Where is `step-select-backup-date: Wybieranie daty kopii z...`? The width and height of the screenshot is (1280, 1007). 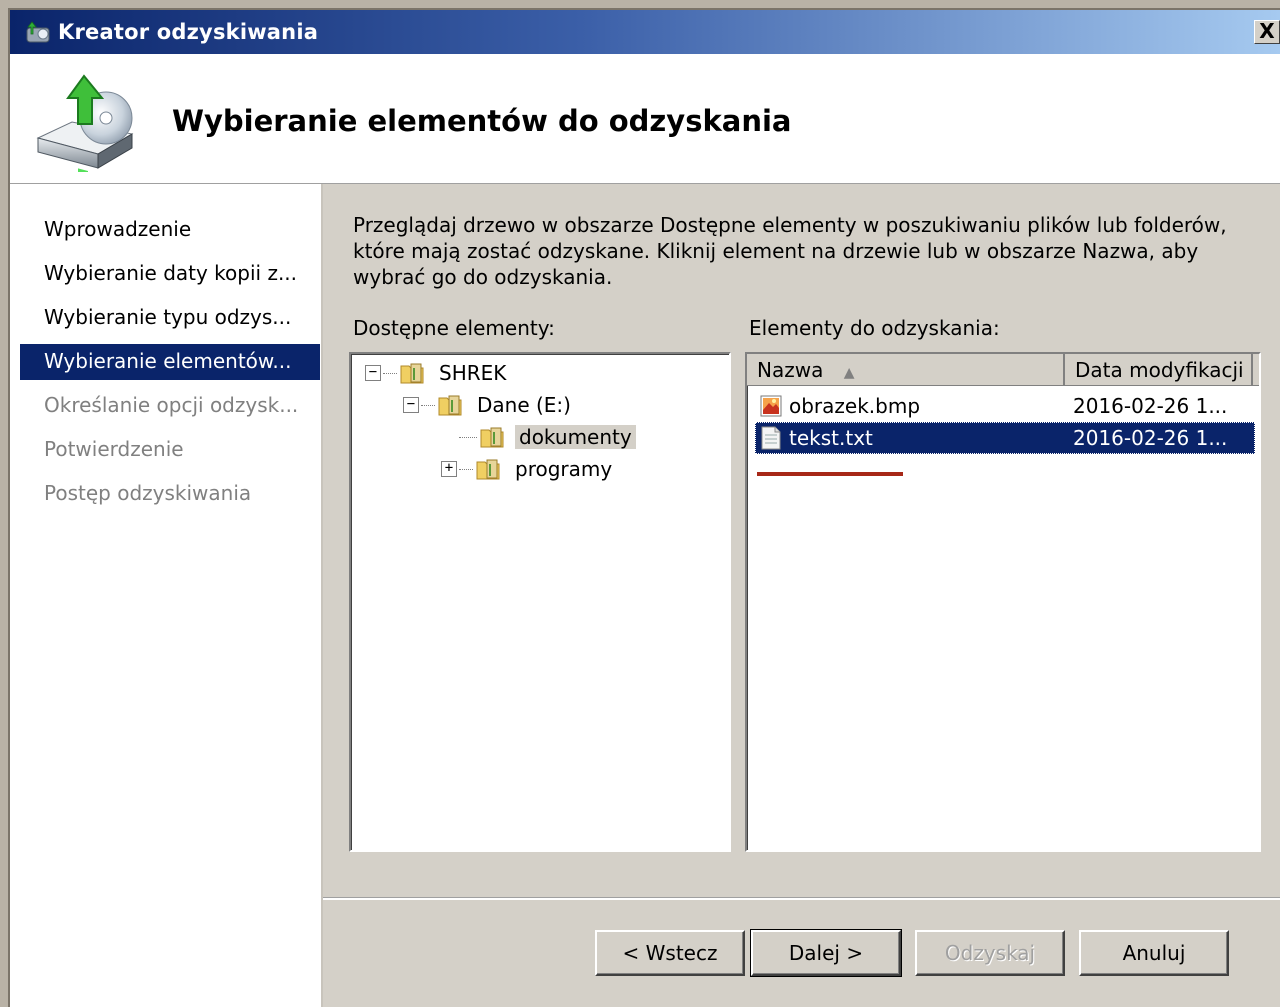 step-select-backup-date: Wybieranie daty kopii z... is located at coordinates (170, 274).